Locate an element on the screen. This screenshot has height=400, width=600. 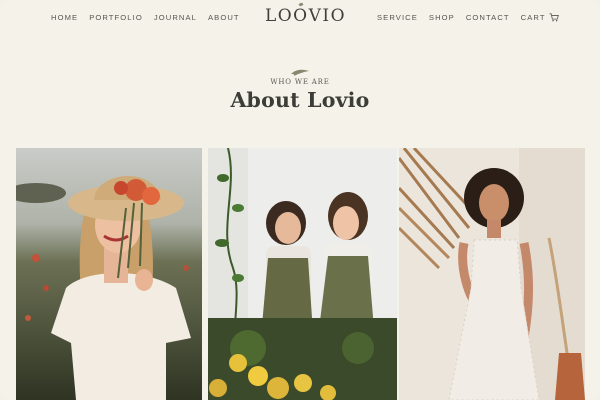
cart-icon is located at coordinates (554, 17).